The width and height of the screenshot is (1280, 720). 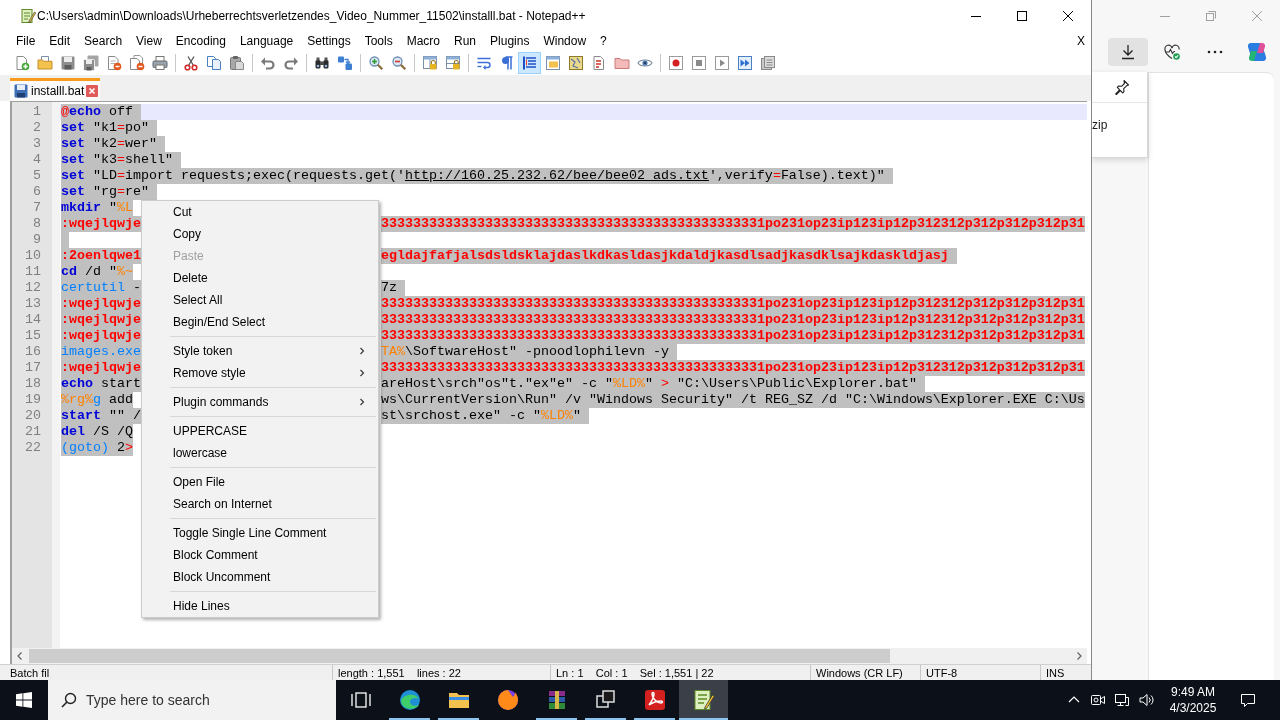 I want to click on taskbar-button, so click(x=703, y=700).